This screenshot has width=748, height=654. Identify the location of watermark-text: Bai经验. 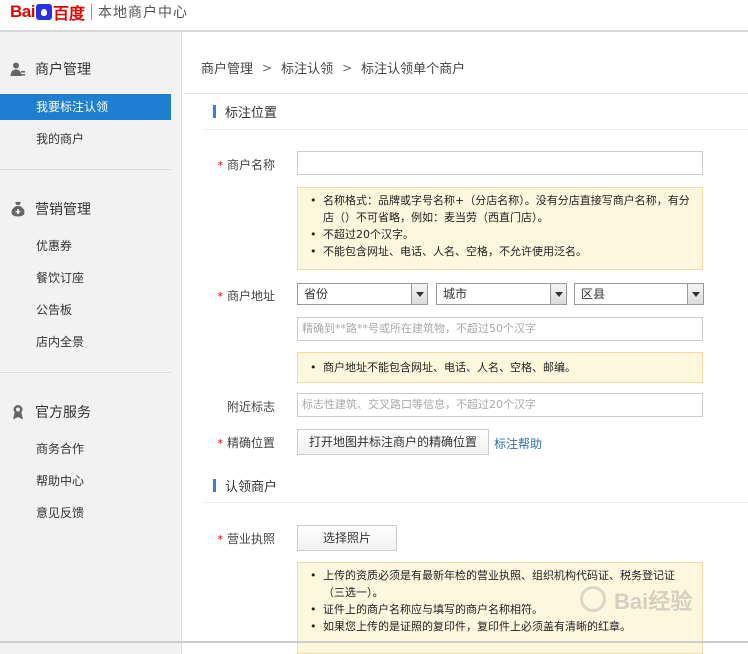
(653, 601).